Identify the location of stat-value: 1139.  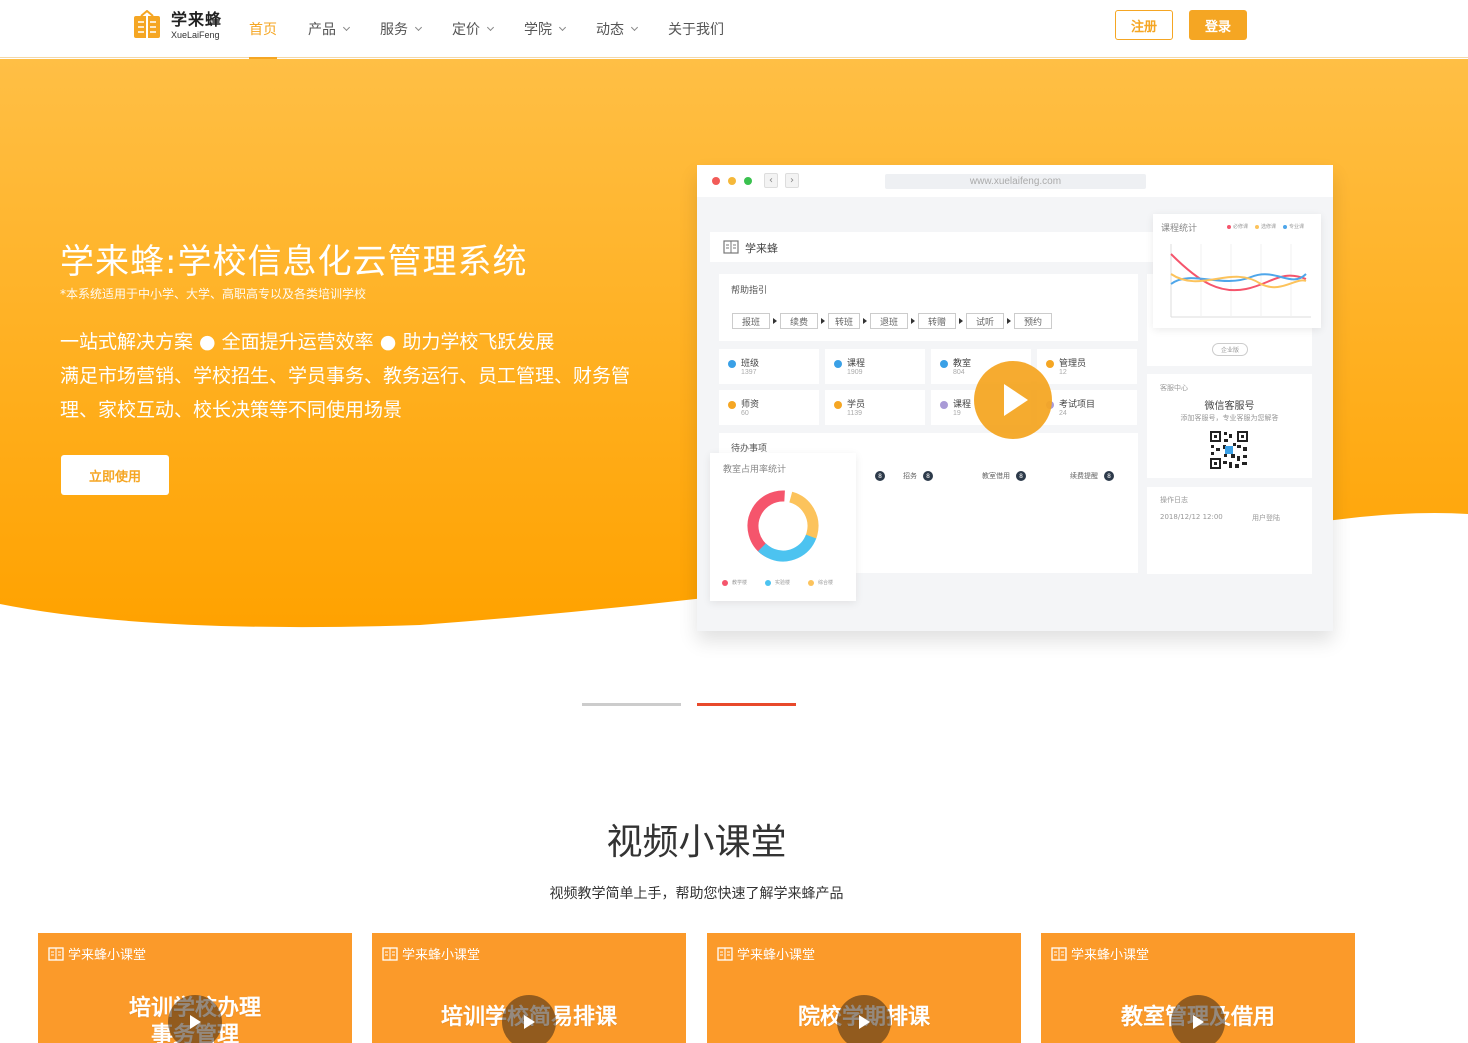
(855, 413).